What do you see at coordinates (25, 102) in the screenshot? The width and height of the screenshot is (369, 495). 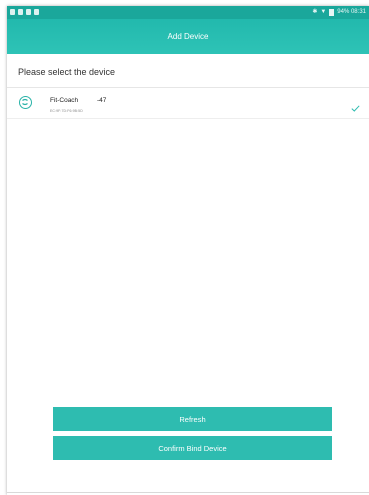 I see `device-icon` at bounding box center [25, 102].